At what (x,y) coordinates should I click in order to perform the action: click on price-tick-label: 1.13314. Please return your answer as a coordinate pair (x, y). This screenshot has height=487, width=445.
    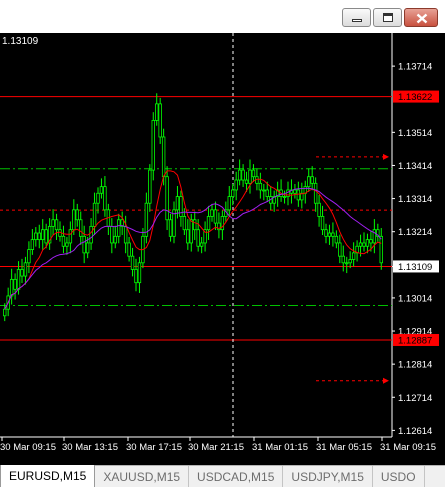
    Looking at the image, I should click on (415, 199).